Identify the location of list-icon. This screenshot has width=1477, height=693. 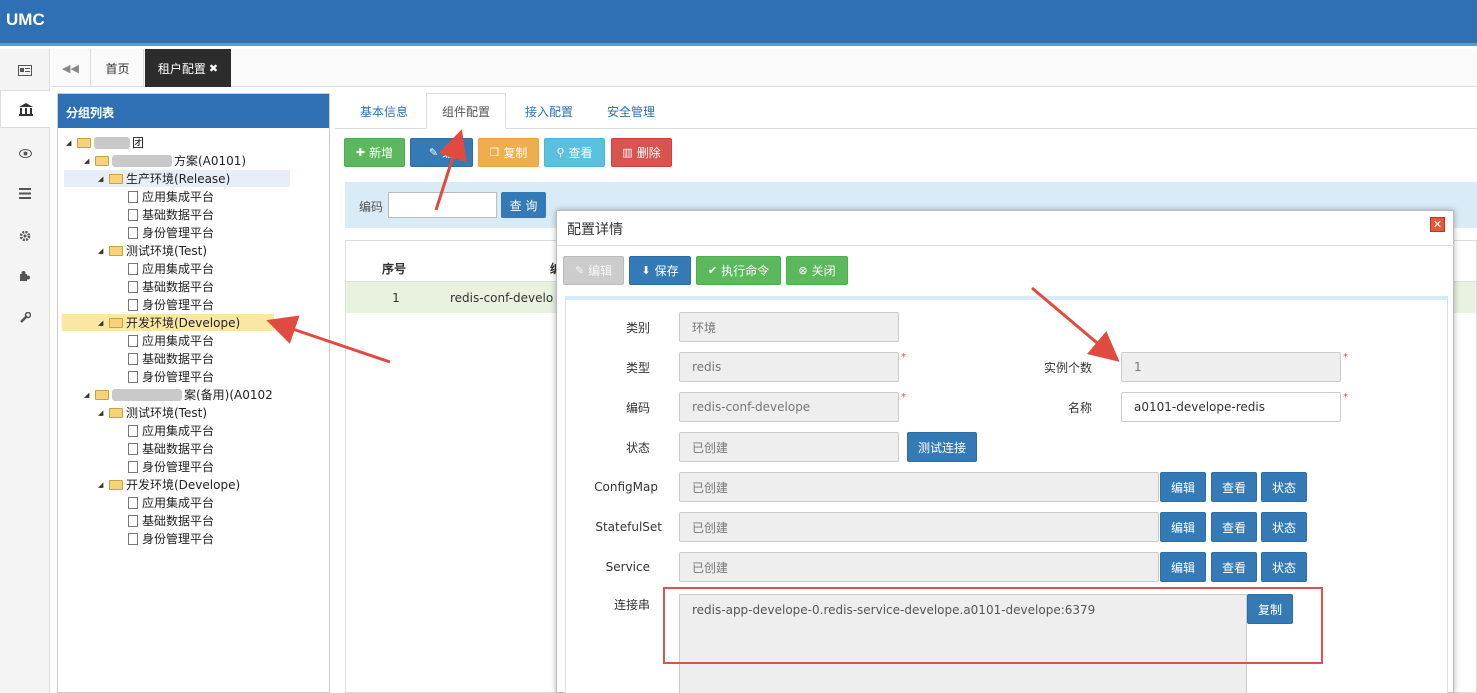
(25, 193).